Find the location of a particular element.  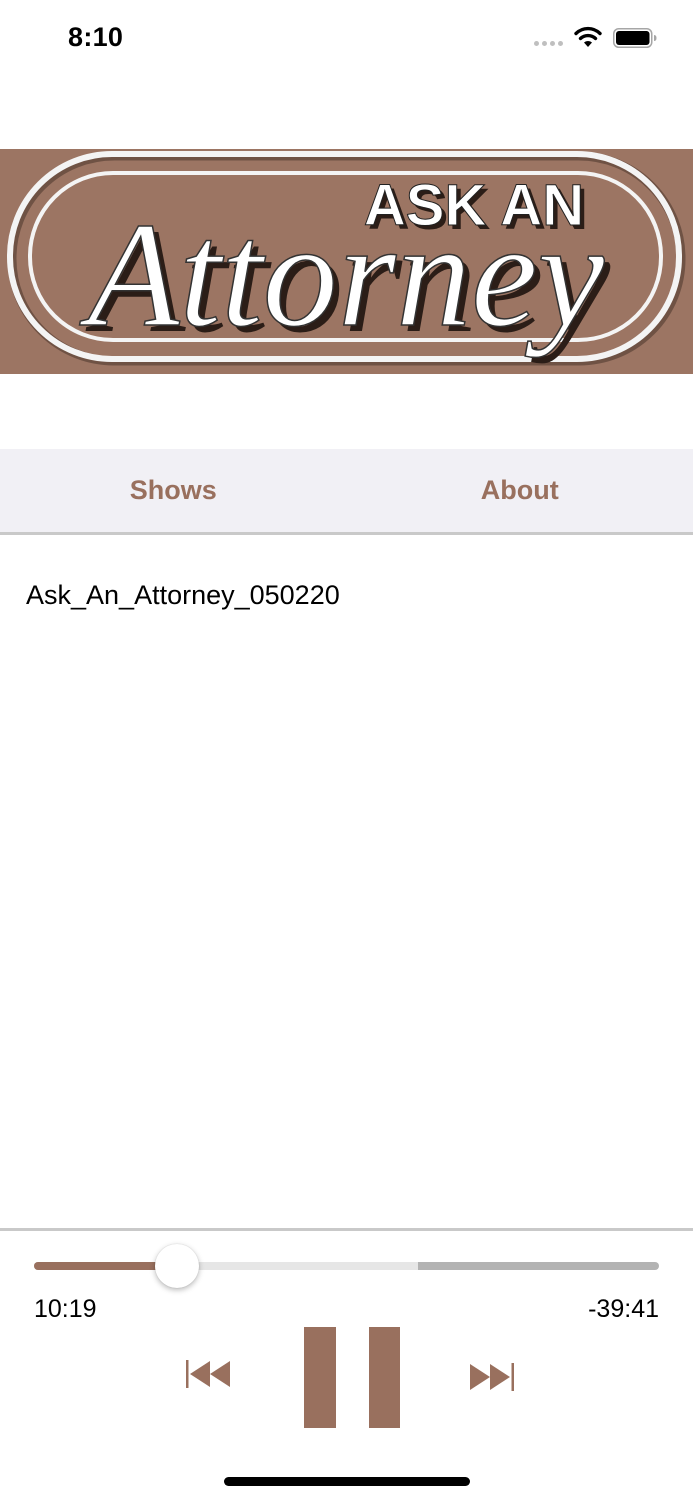

tab-bar: Shows About is located at coordinates (346, 492).